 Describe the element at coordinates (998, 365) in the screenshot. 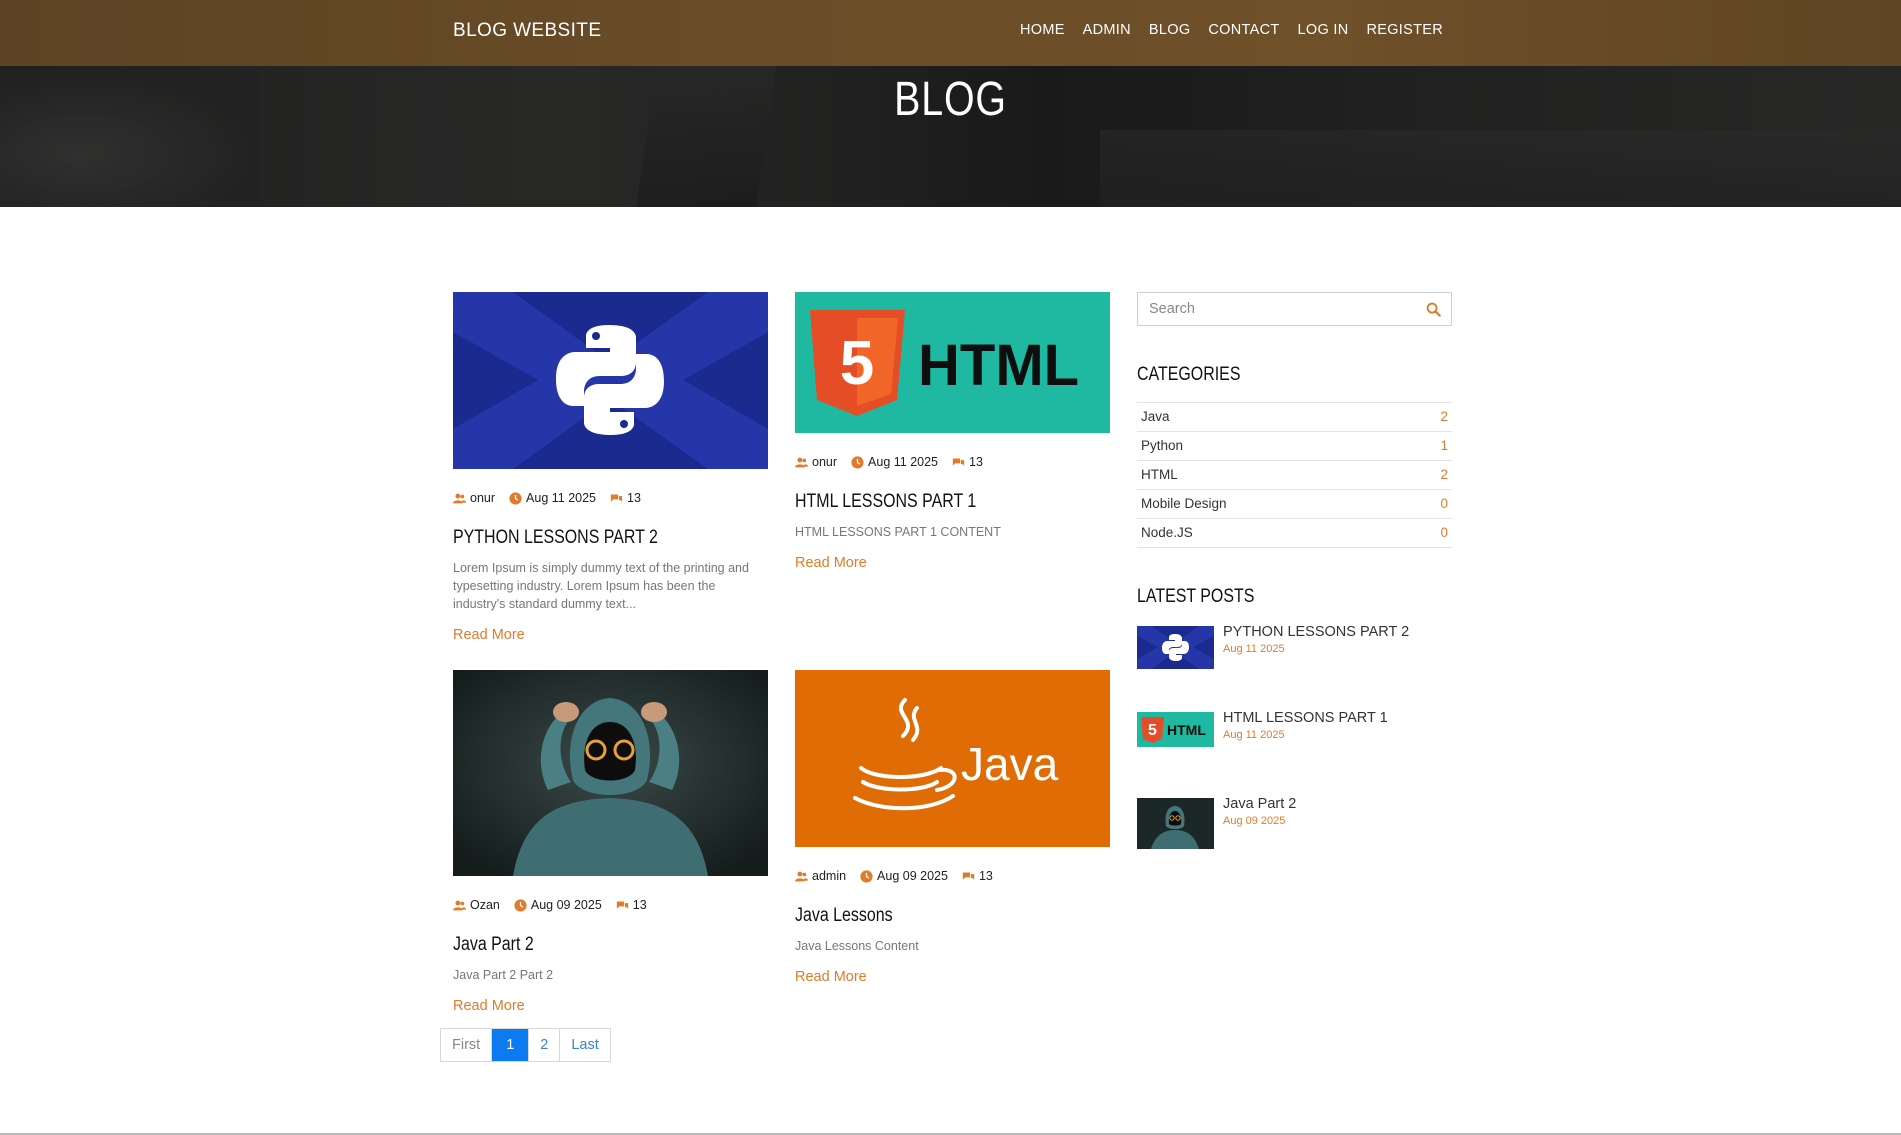

I see `html-logo-text: HTML` at that location.